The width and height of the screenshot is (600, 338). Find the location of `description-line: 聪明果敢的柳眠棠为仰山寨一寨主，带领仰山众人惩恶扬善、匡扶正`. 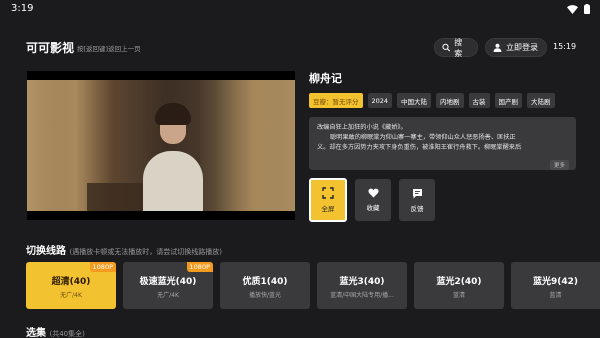

description-line: 聪明果敢的柳眠棠为仰山寨一寨主，带领仰山众人惩恶扬善、匡扶正 is located at coordinates (423, 137).